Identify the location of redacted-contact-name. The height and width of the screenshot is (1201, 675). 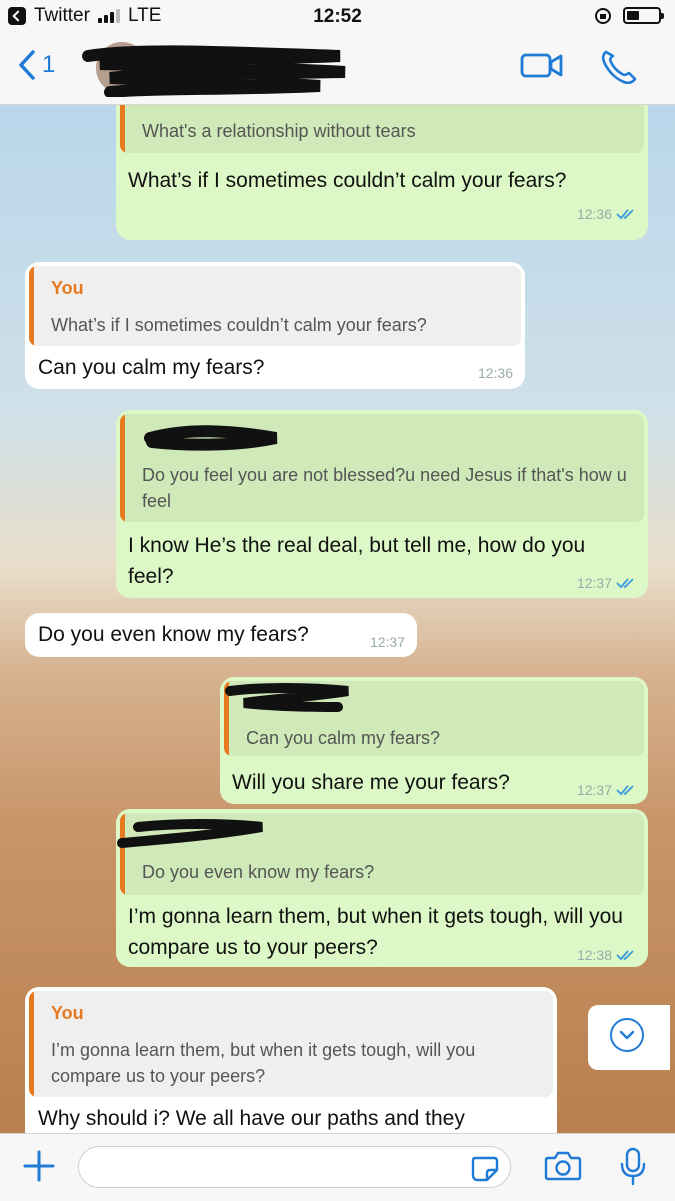
(215, 69).